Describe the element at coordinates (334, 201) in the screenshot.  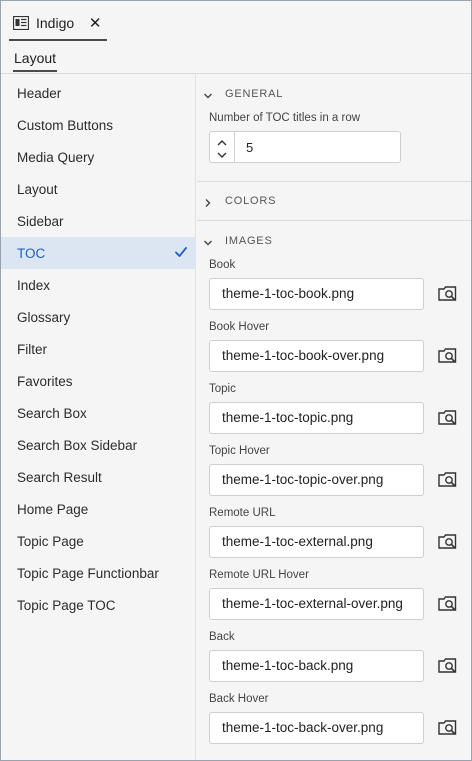
I see `section-colors-header: COLORS` at that location.